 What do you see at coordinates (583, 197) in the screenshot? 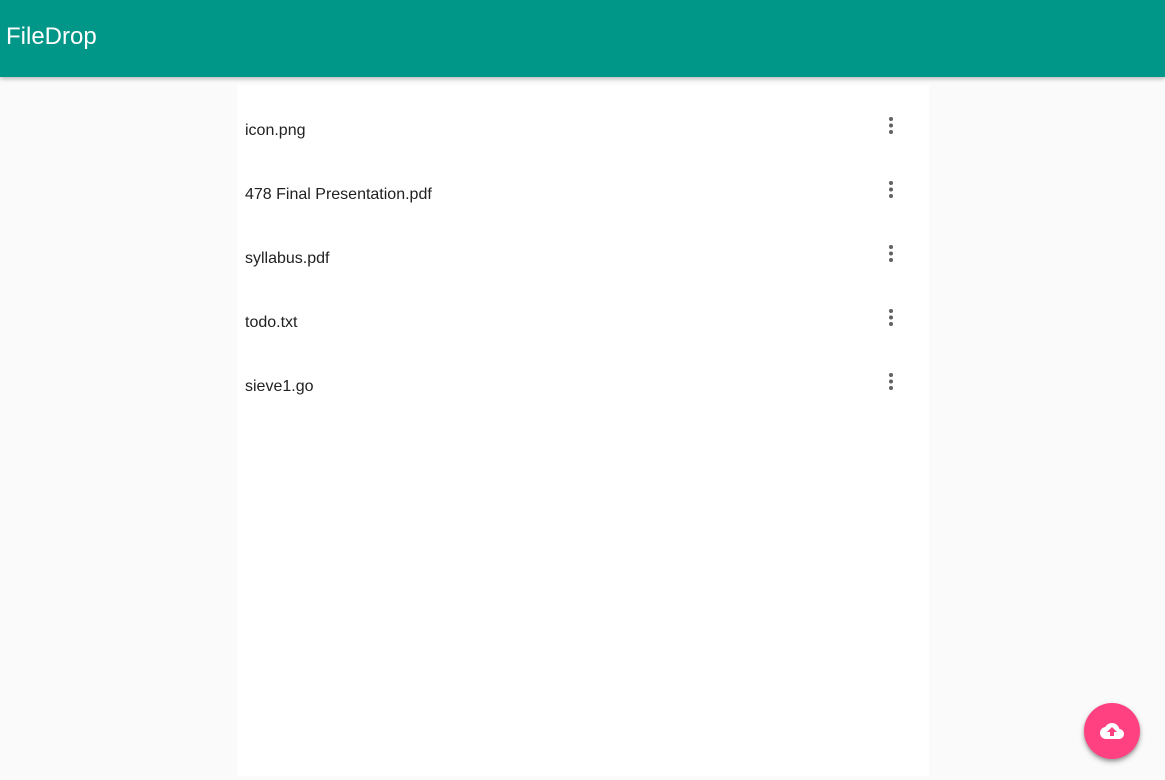
I see `file-list-item: 478 Final Presentation.pdf` at bounding box center [583, 197].